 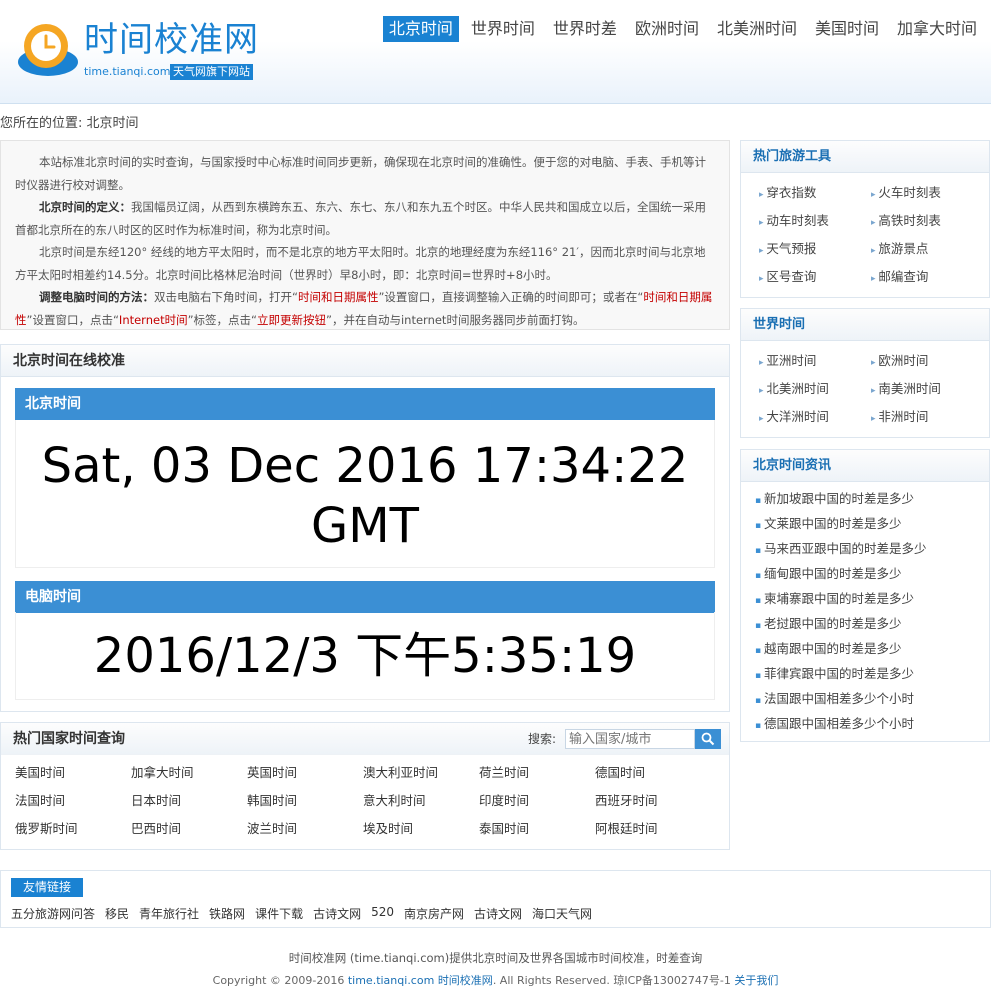 What do you see at coordinates (305, 777) in the screenshot?
I see `country-link: 英国时间` at bounding box center [305, 777].